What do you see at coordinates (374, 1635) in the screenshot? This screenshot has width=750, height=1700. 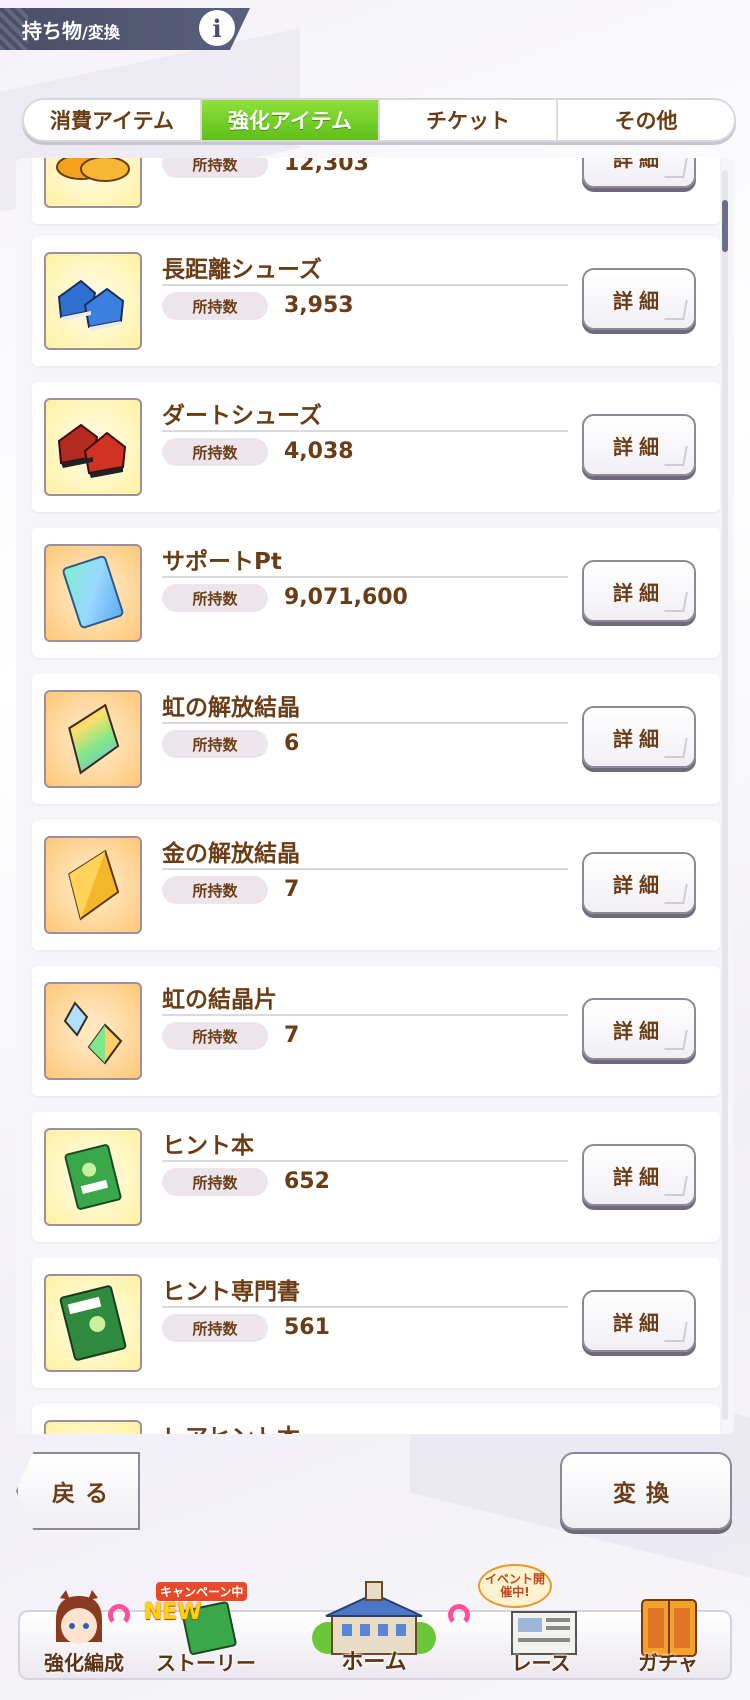 I see `nav-home: ホーム` at bounding box center [374, 1635].